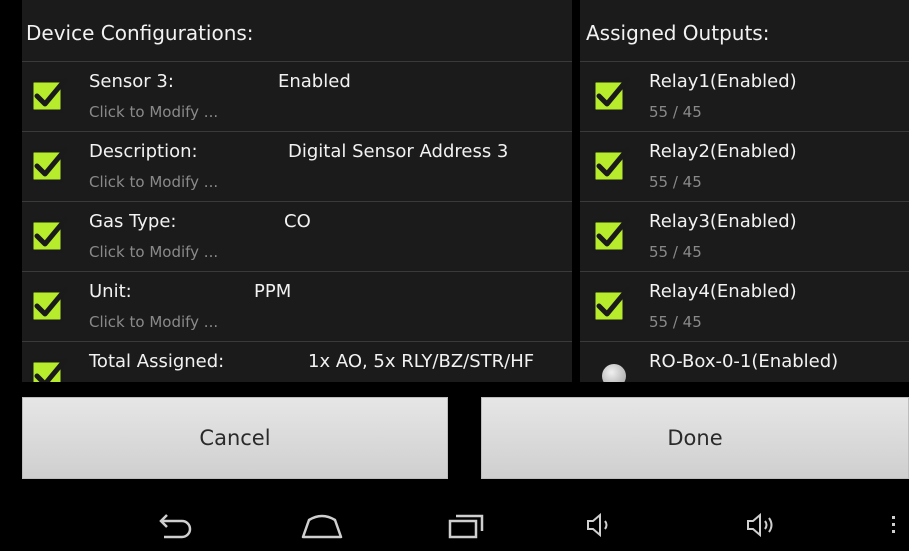 This screenshot has width=909, height=551. Describe the element at coordinates (744, 307) in the screenshot. I see `output-row-relay4: Relay4(Enabled) 55 / 45` at that location.